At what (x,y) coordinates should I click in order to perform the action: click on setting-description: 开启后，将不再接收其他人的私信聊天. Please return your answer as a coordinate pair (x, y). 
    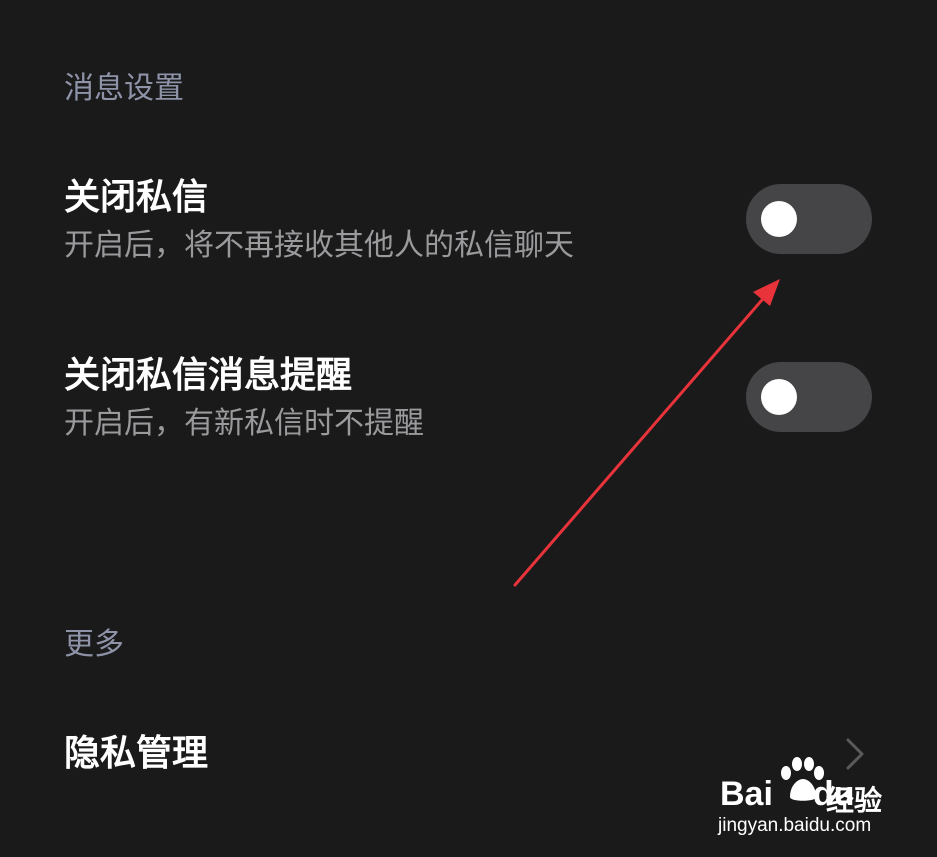
    Looking at the image, I should click on (319, 245).